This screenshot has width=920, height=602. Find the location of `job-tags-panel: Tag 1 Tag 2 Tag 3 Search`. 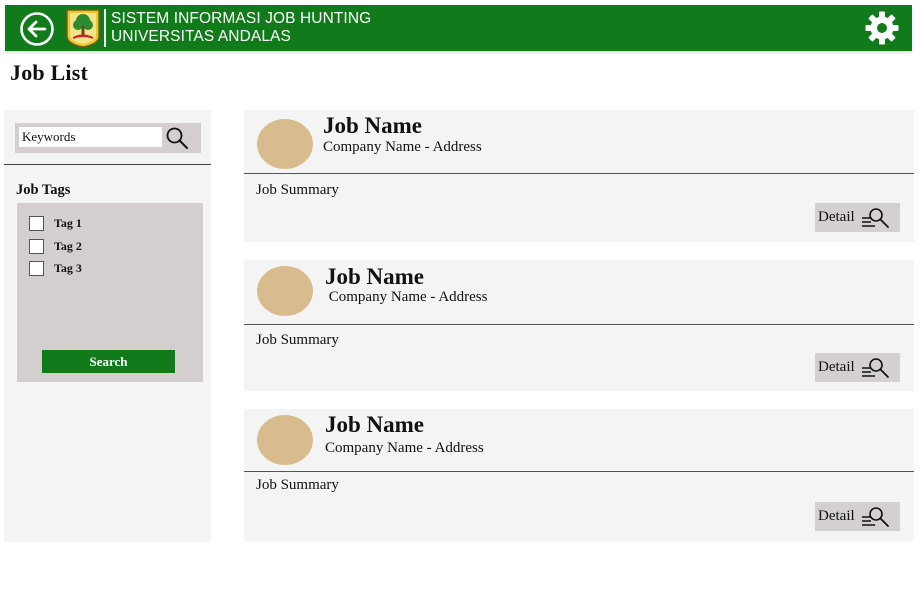

job-tags-panel: Tag 1 Tag 2 Tag 3 Search is located at coordinates (110, 292).